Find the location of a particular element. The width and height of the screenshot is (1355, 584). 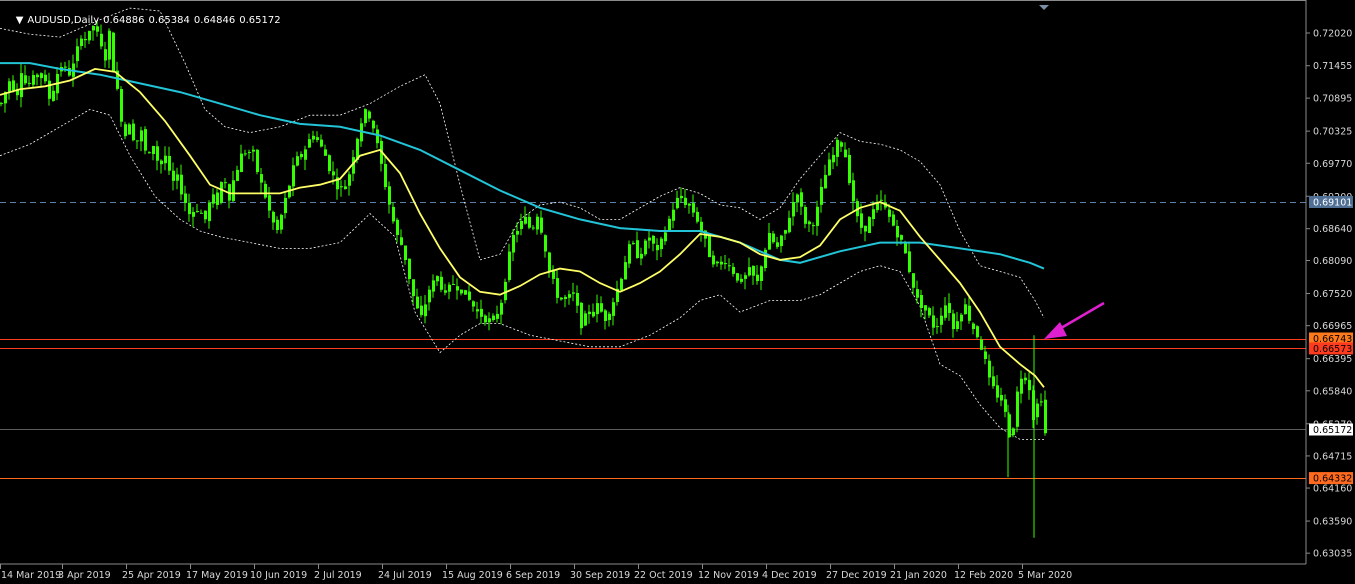

price-tick-label: 0.70895 is located at coordinates (1332, 99).